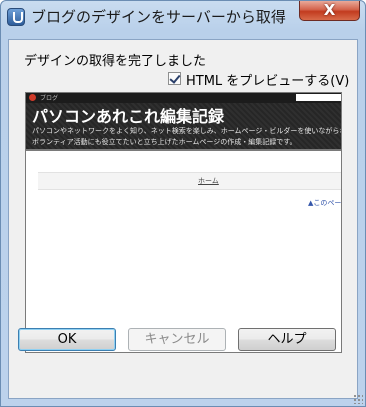 Image resolution: width=366 pixels, height=407 pixels. I want to click on blog-tag: ブログ, so click(49, 98).